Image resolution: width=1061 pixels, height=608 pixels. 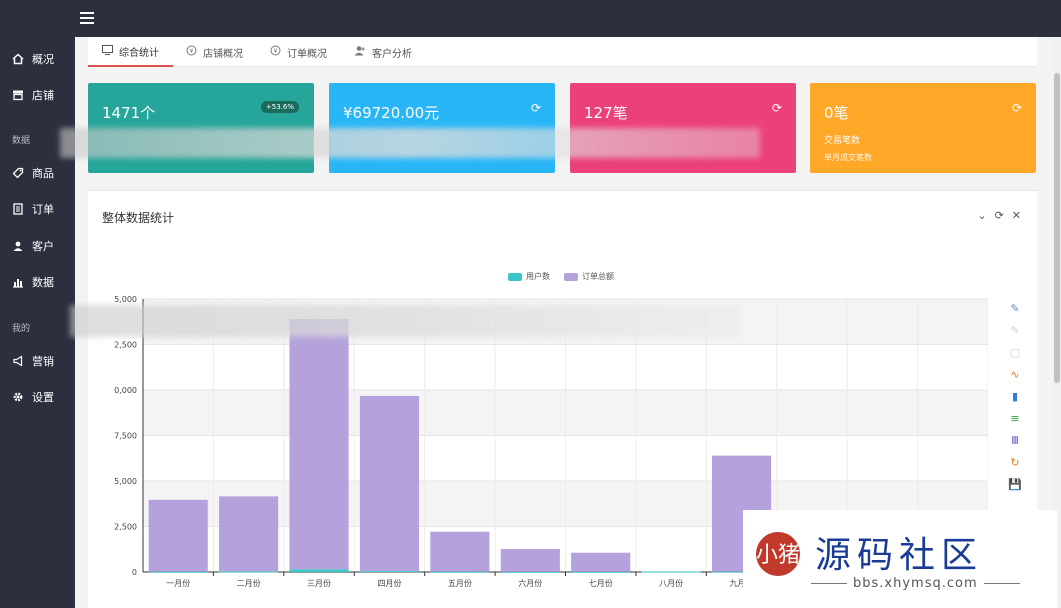 What do you see at coordinates (671, 583) in the screenshot?
I see `x-tick-label: 八月份` at bounding box center [671, 583].